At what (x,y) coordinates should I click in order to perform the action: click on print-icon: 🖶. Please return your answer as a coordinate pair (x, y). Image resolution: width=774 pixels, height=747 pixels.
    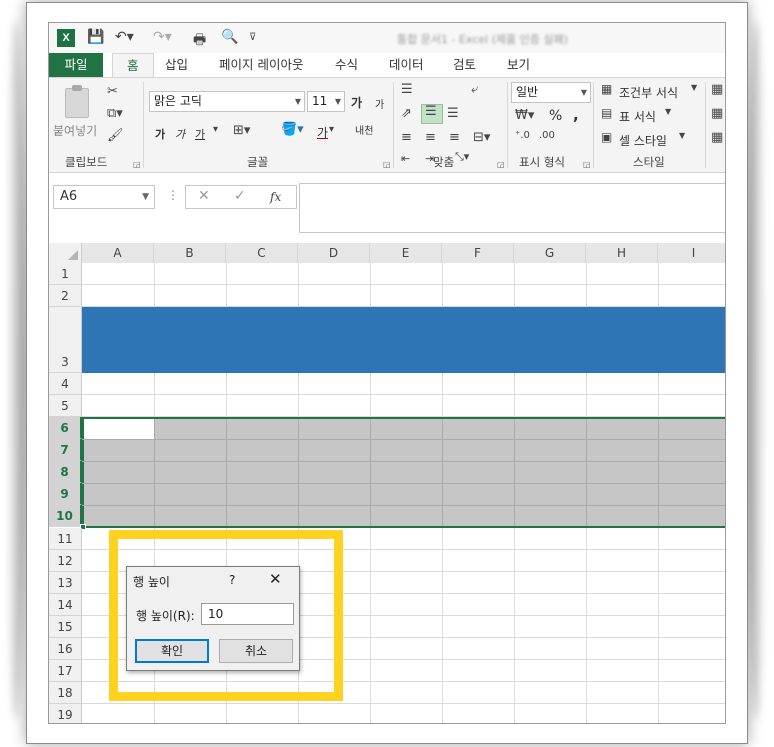
    Looking at the image, I should click on (199, 41).